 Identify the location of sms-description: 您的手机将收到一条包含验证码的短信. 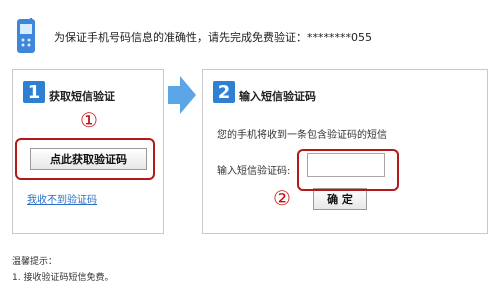
(302, 135).